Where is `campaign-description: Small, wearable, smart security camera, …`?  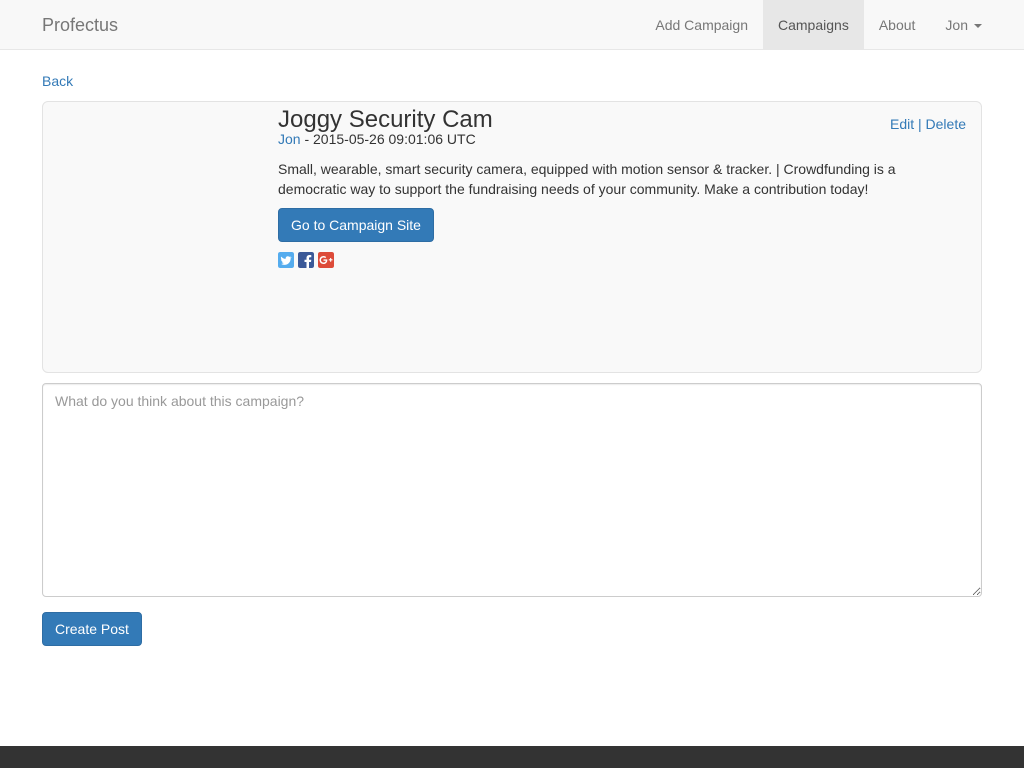 campaign-description: Small, wearable, smart security camera, … is located at coordinates (587, 179).